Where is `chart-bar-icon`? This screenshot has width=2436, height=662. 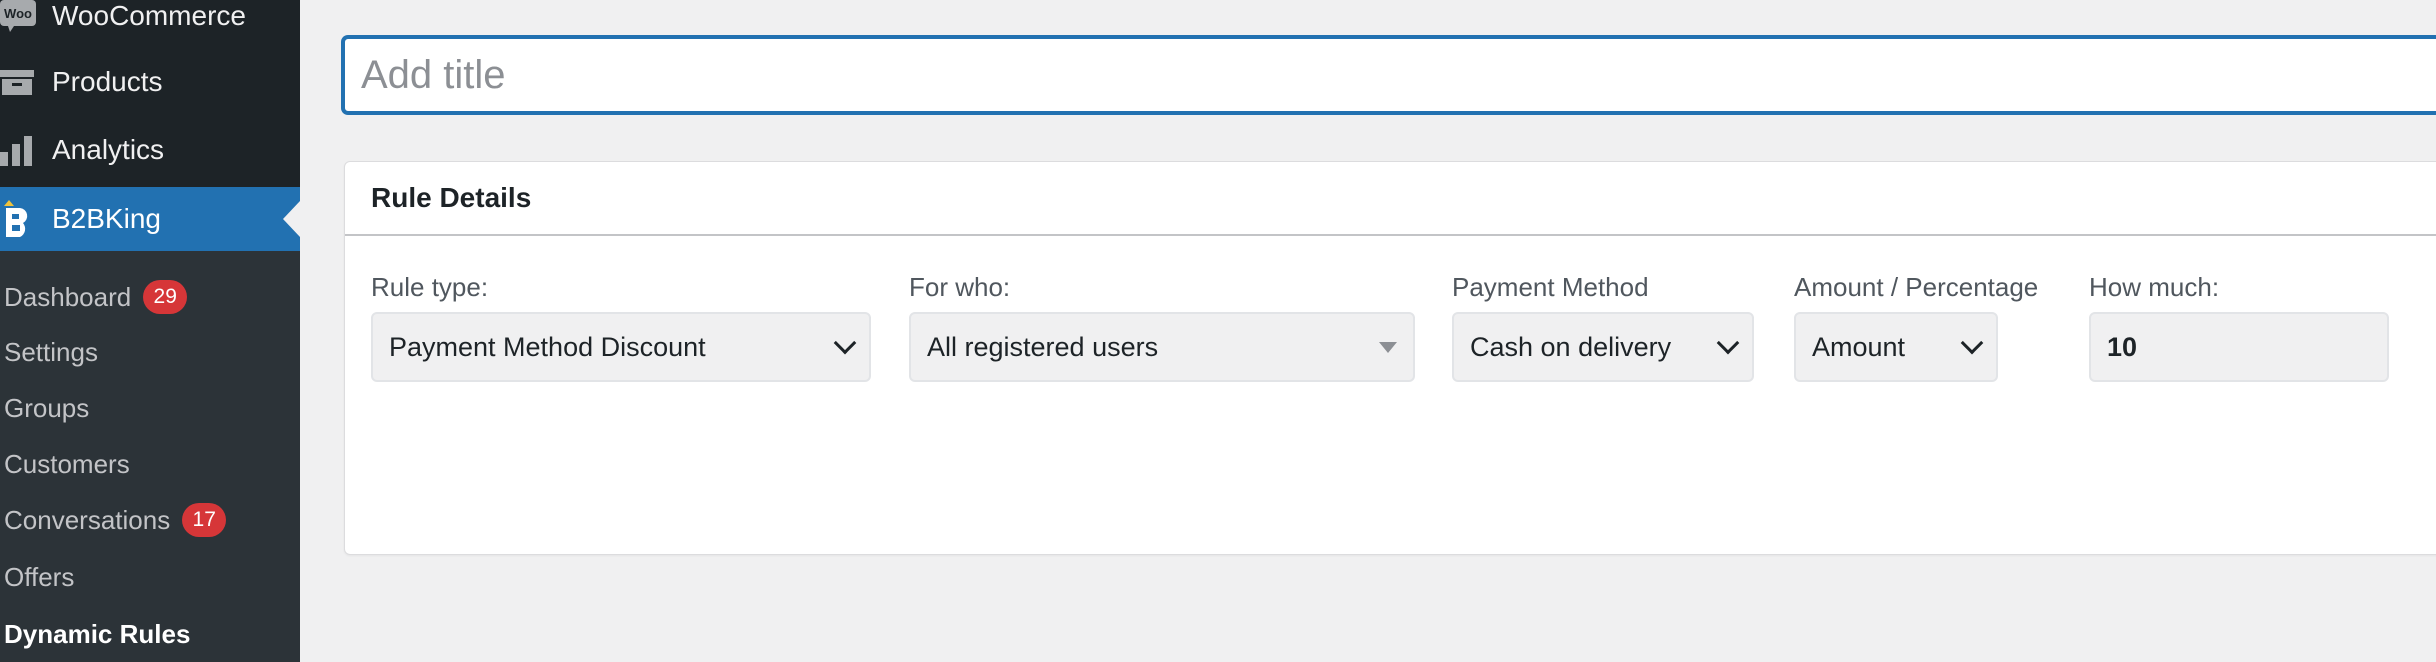
chart-bar-icon is located at coordinates (26, 150).